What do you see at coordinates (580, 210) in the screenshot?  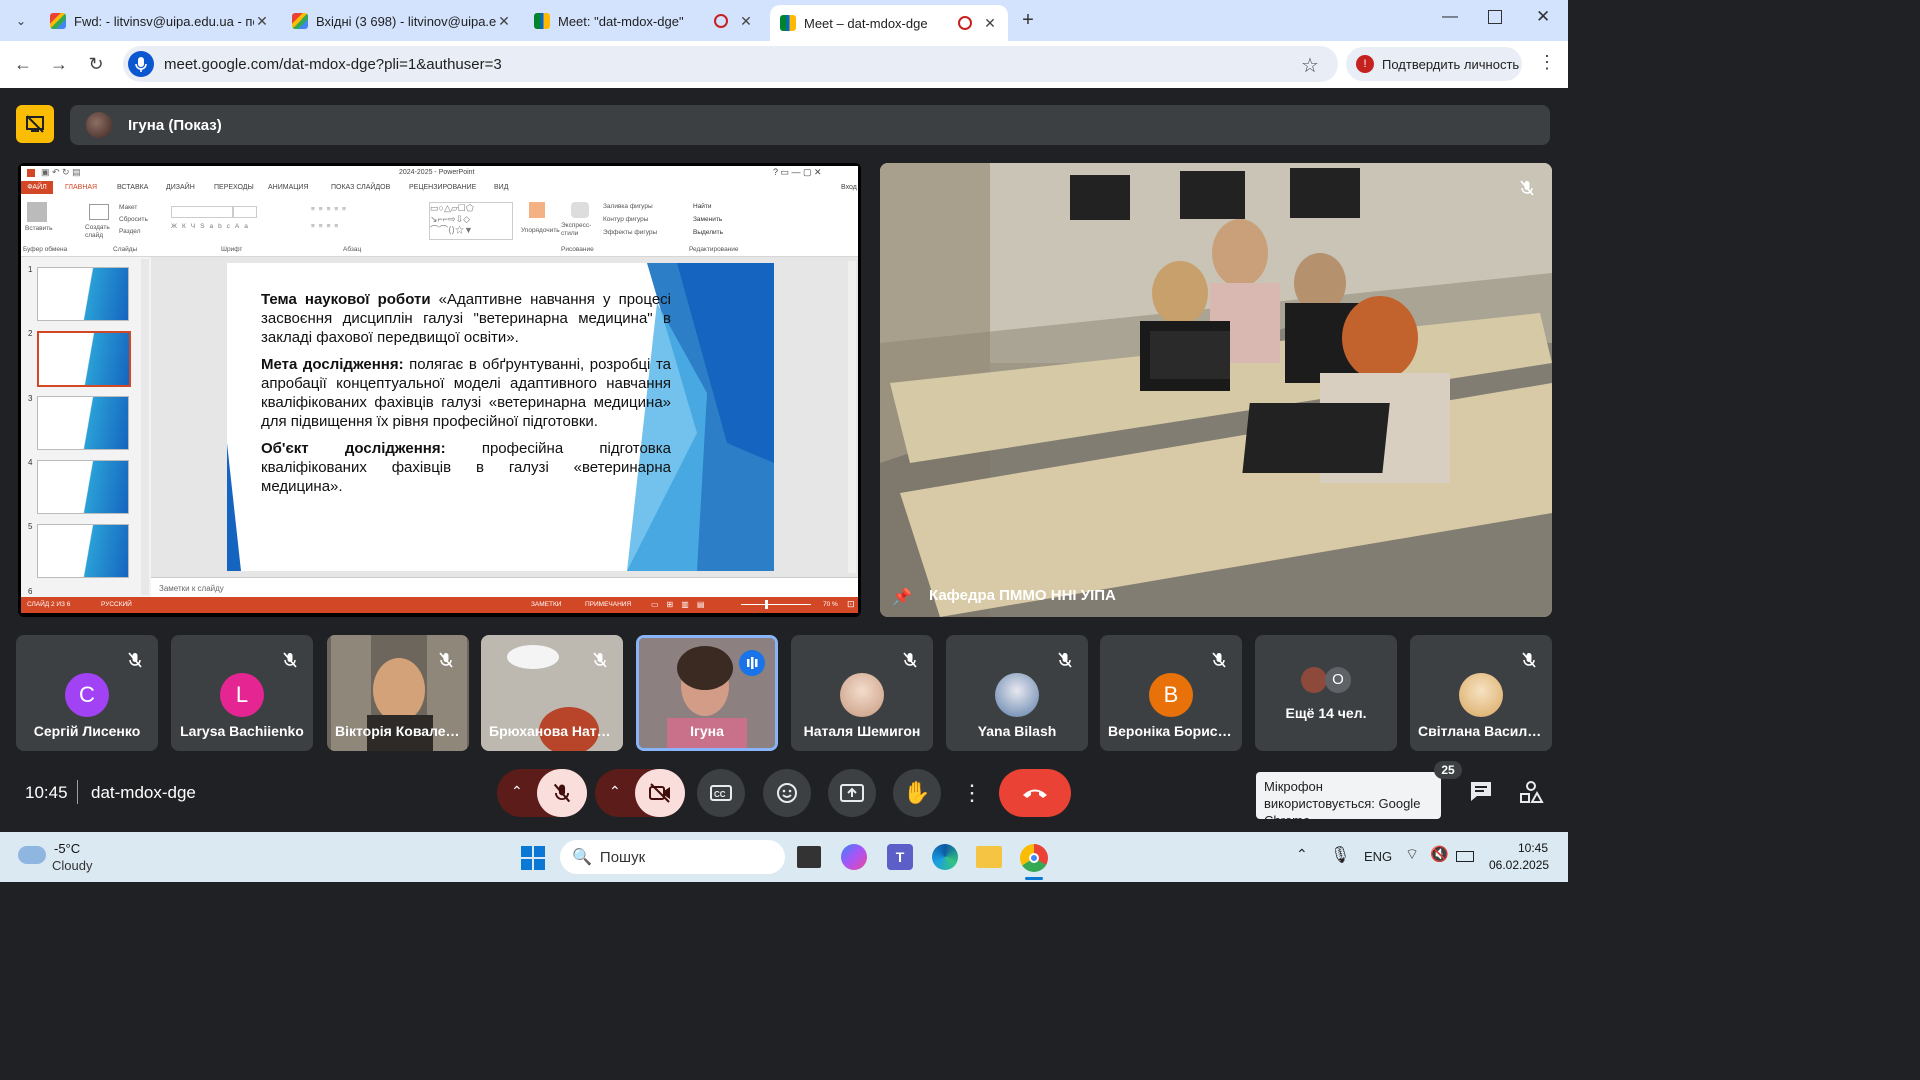 I see `quick-styles-icon` at bounding box center [580, 210].